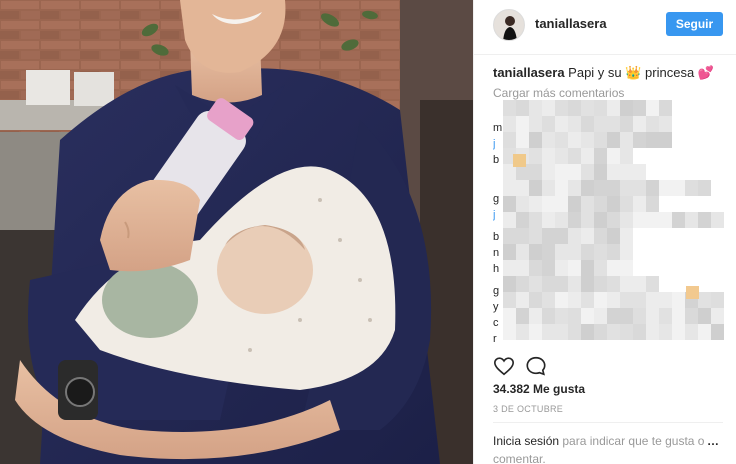 This screenshot has height=464, width=736. Describe the element at coordinates (608, 73) in the screenshot. I see `caption: taniallasera Papi y su 👑 princesa 💕` at that location.